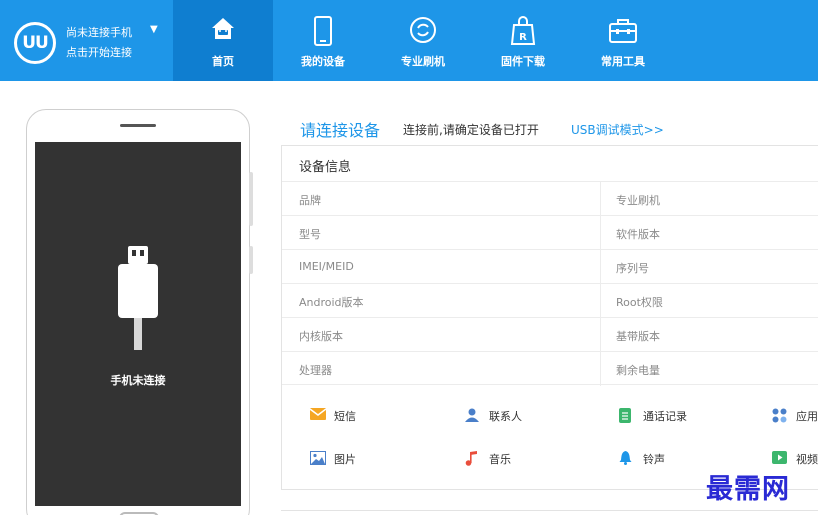  What do you see at coordinates (471, 458) in the screenshot?
I see `music-icon` at bounding box center [471, 458].